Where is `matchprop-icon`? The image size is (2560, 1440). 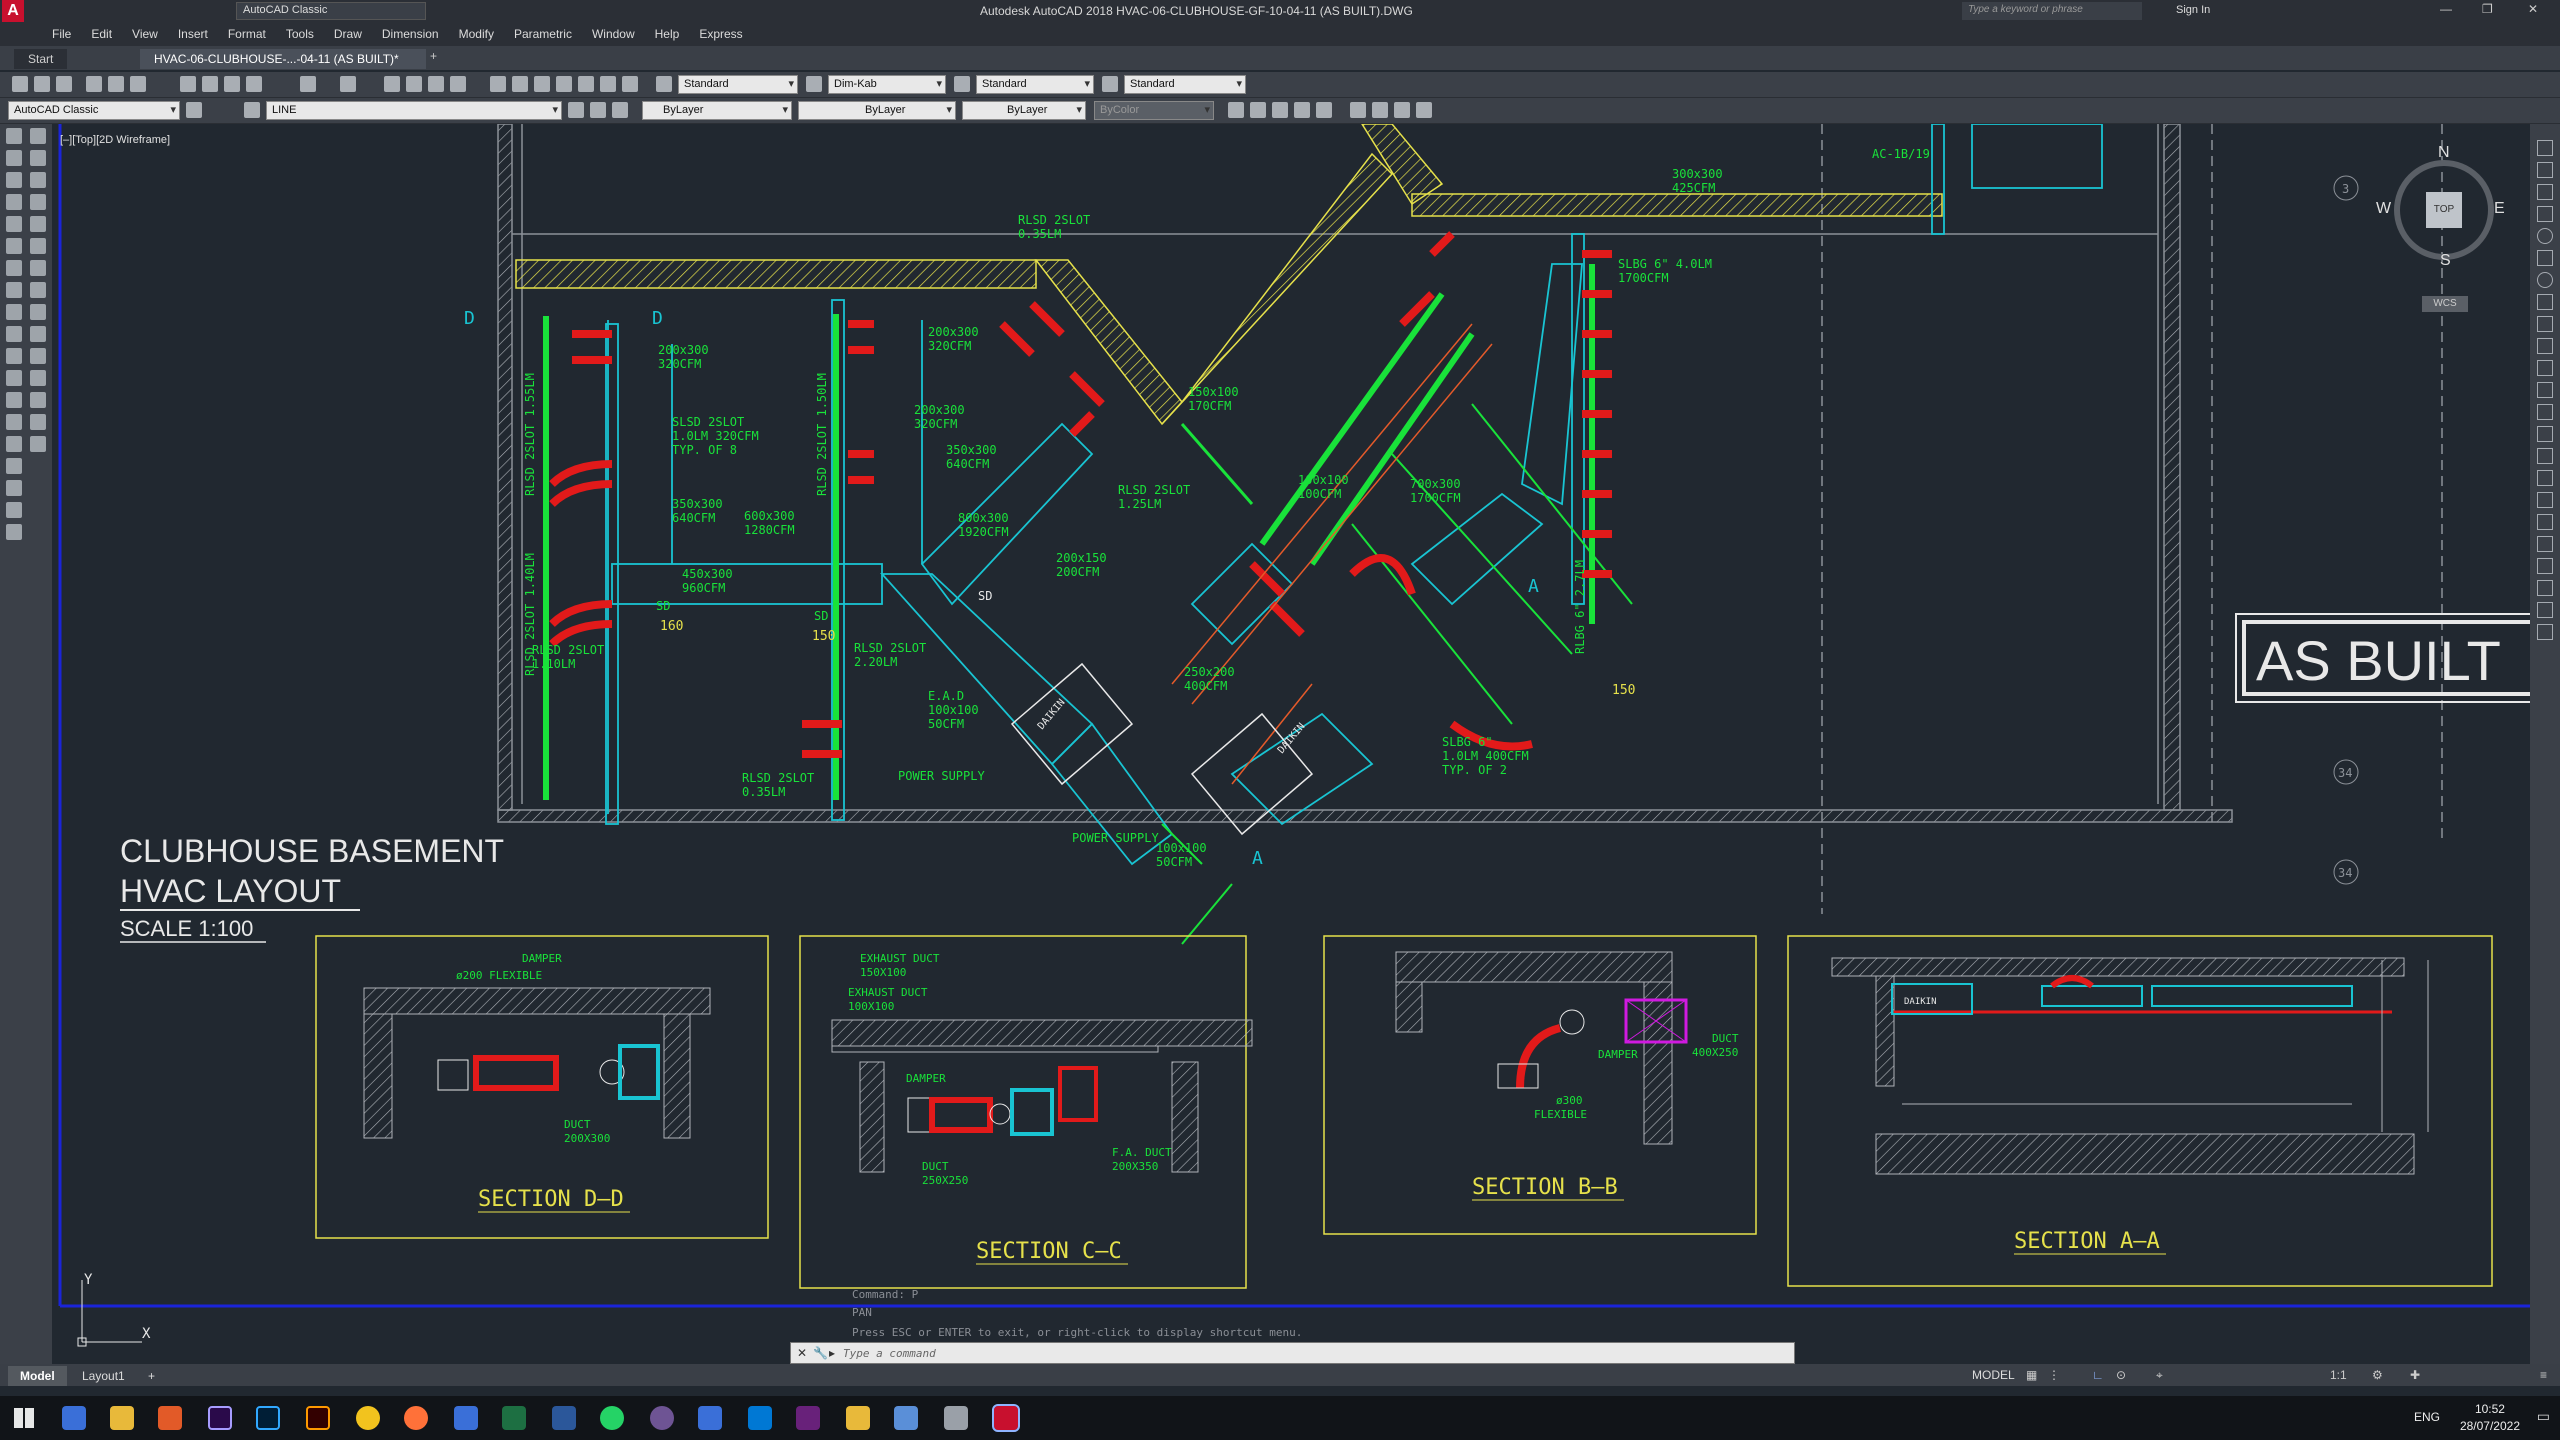
matchprop-icon is located at coordinates (254, 84).